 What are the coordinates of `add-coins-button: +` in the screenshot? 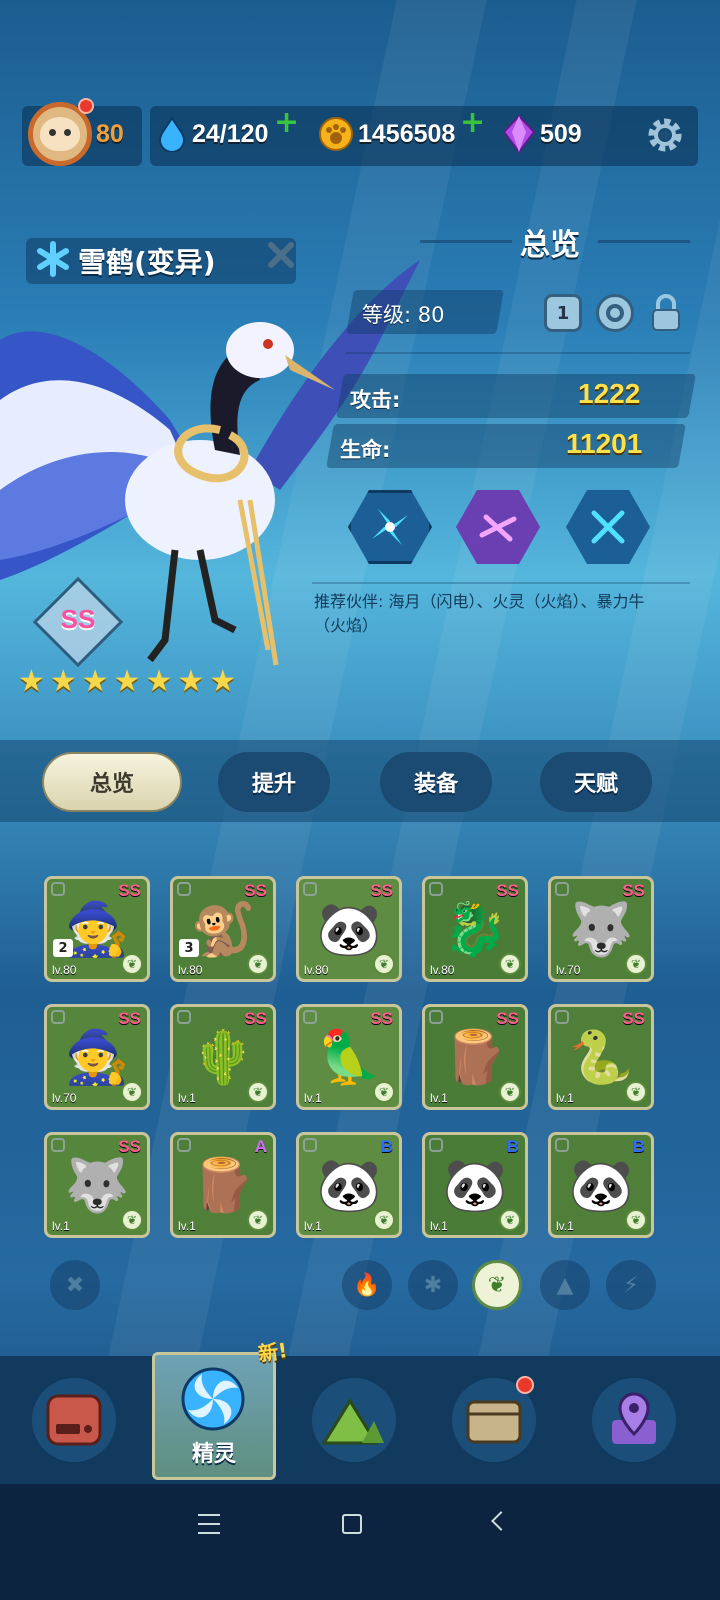 It's located at (472, 123).